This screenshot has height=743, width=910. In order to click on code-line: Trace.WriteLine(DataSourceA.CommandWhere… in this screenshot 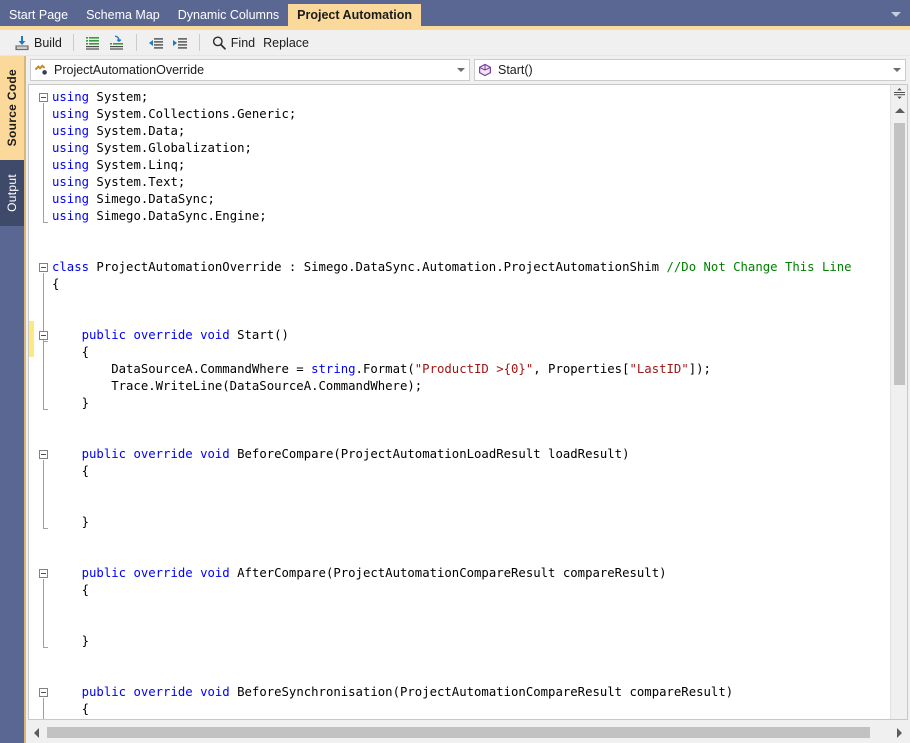, I will do `click(237, 386)`.